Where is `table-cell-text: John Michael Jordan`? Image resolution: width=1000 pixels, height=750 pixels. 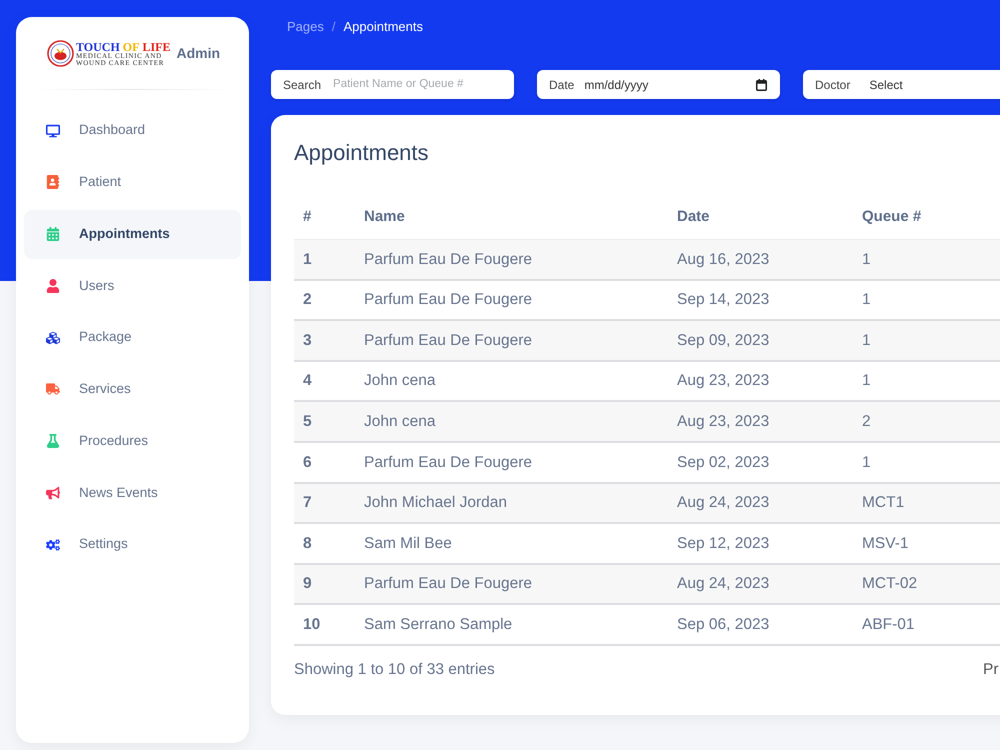 table-cell-text: John Michael Jordan is located at coordinates (436, 503).